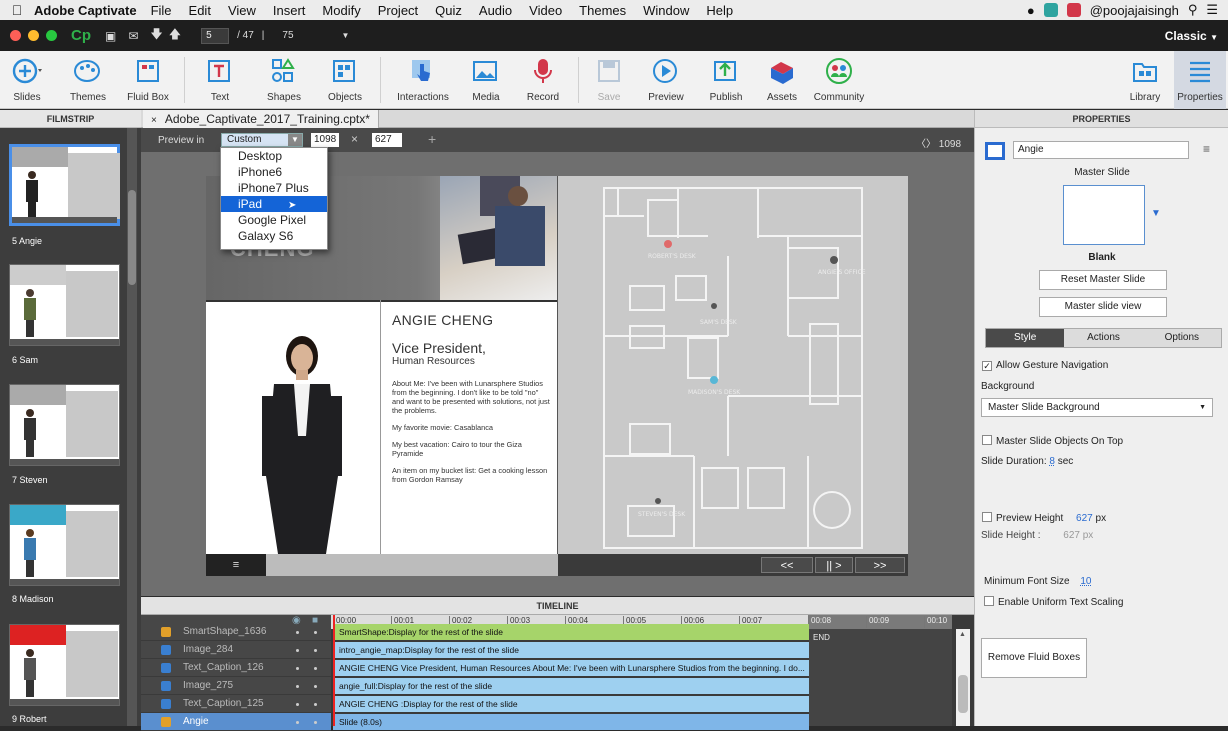  Describe the element at coordinates (175, 35) in the screenshot. I see `arrow-up-icon: 🡅` at that location.